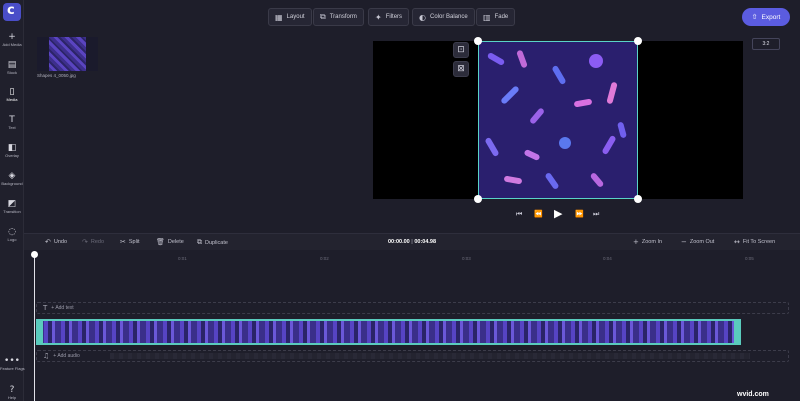  I want to click on minus-icon: −, so click(684, 242).